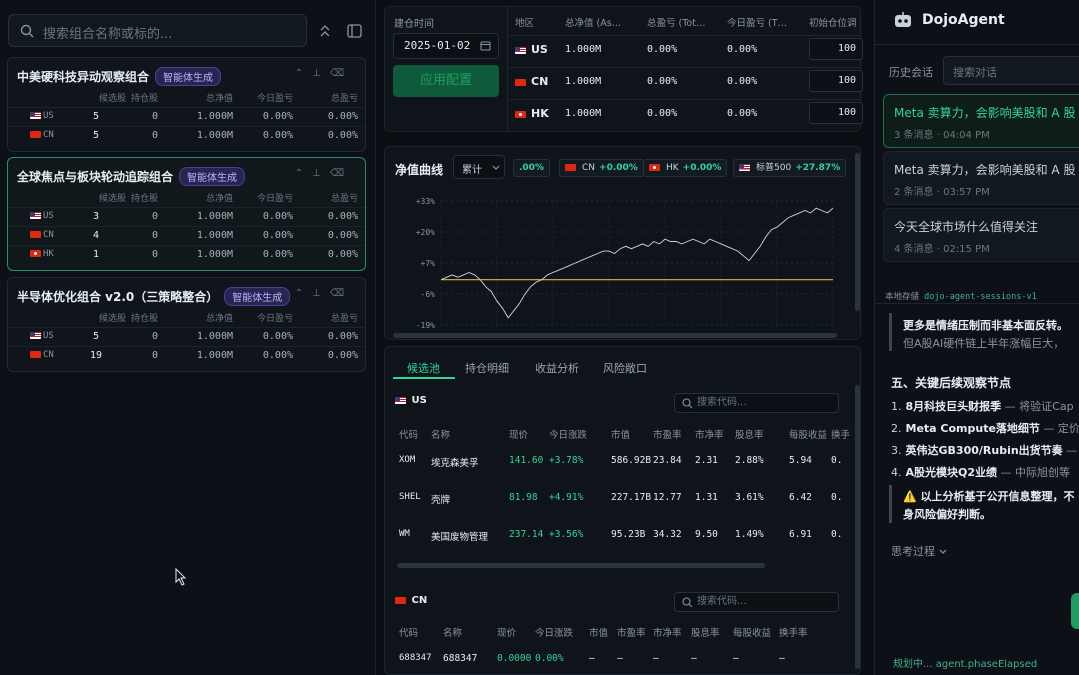 This screenshot has width=1079, height=675. Describe the element at coordinates (790, 168) in the screenshot. I see `legend-pill: 标普500 +27.87%` at that location.